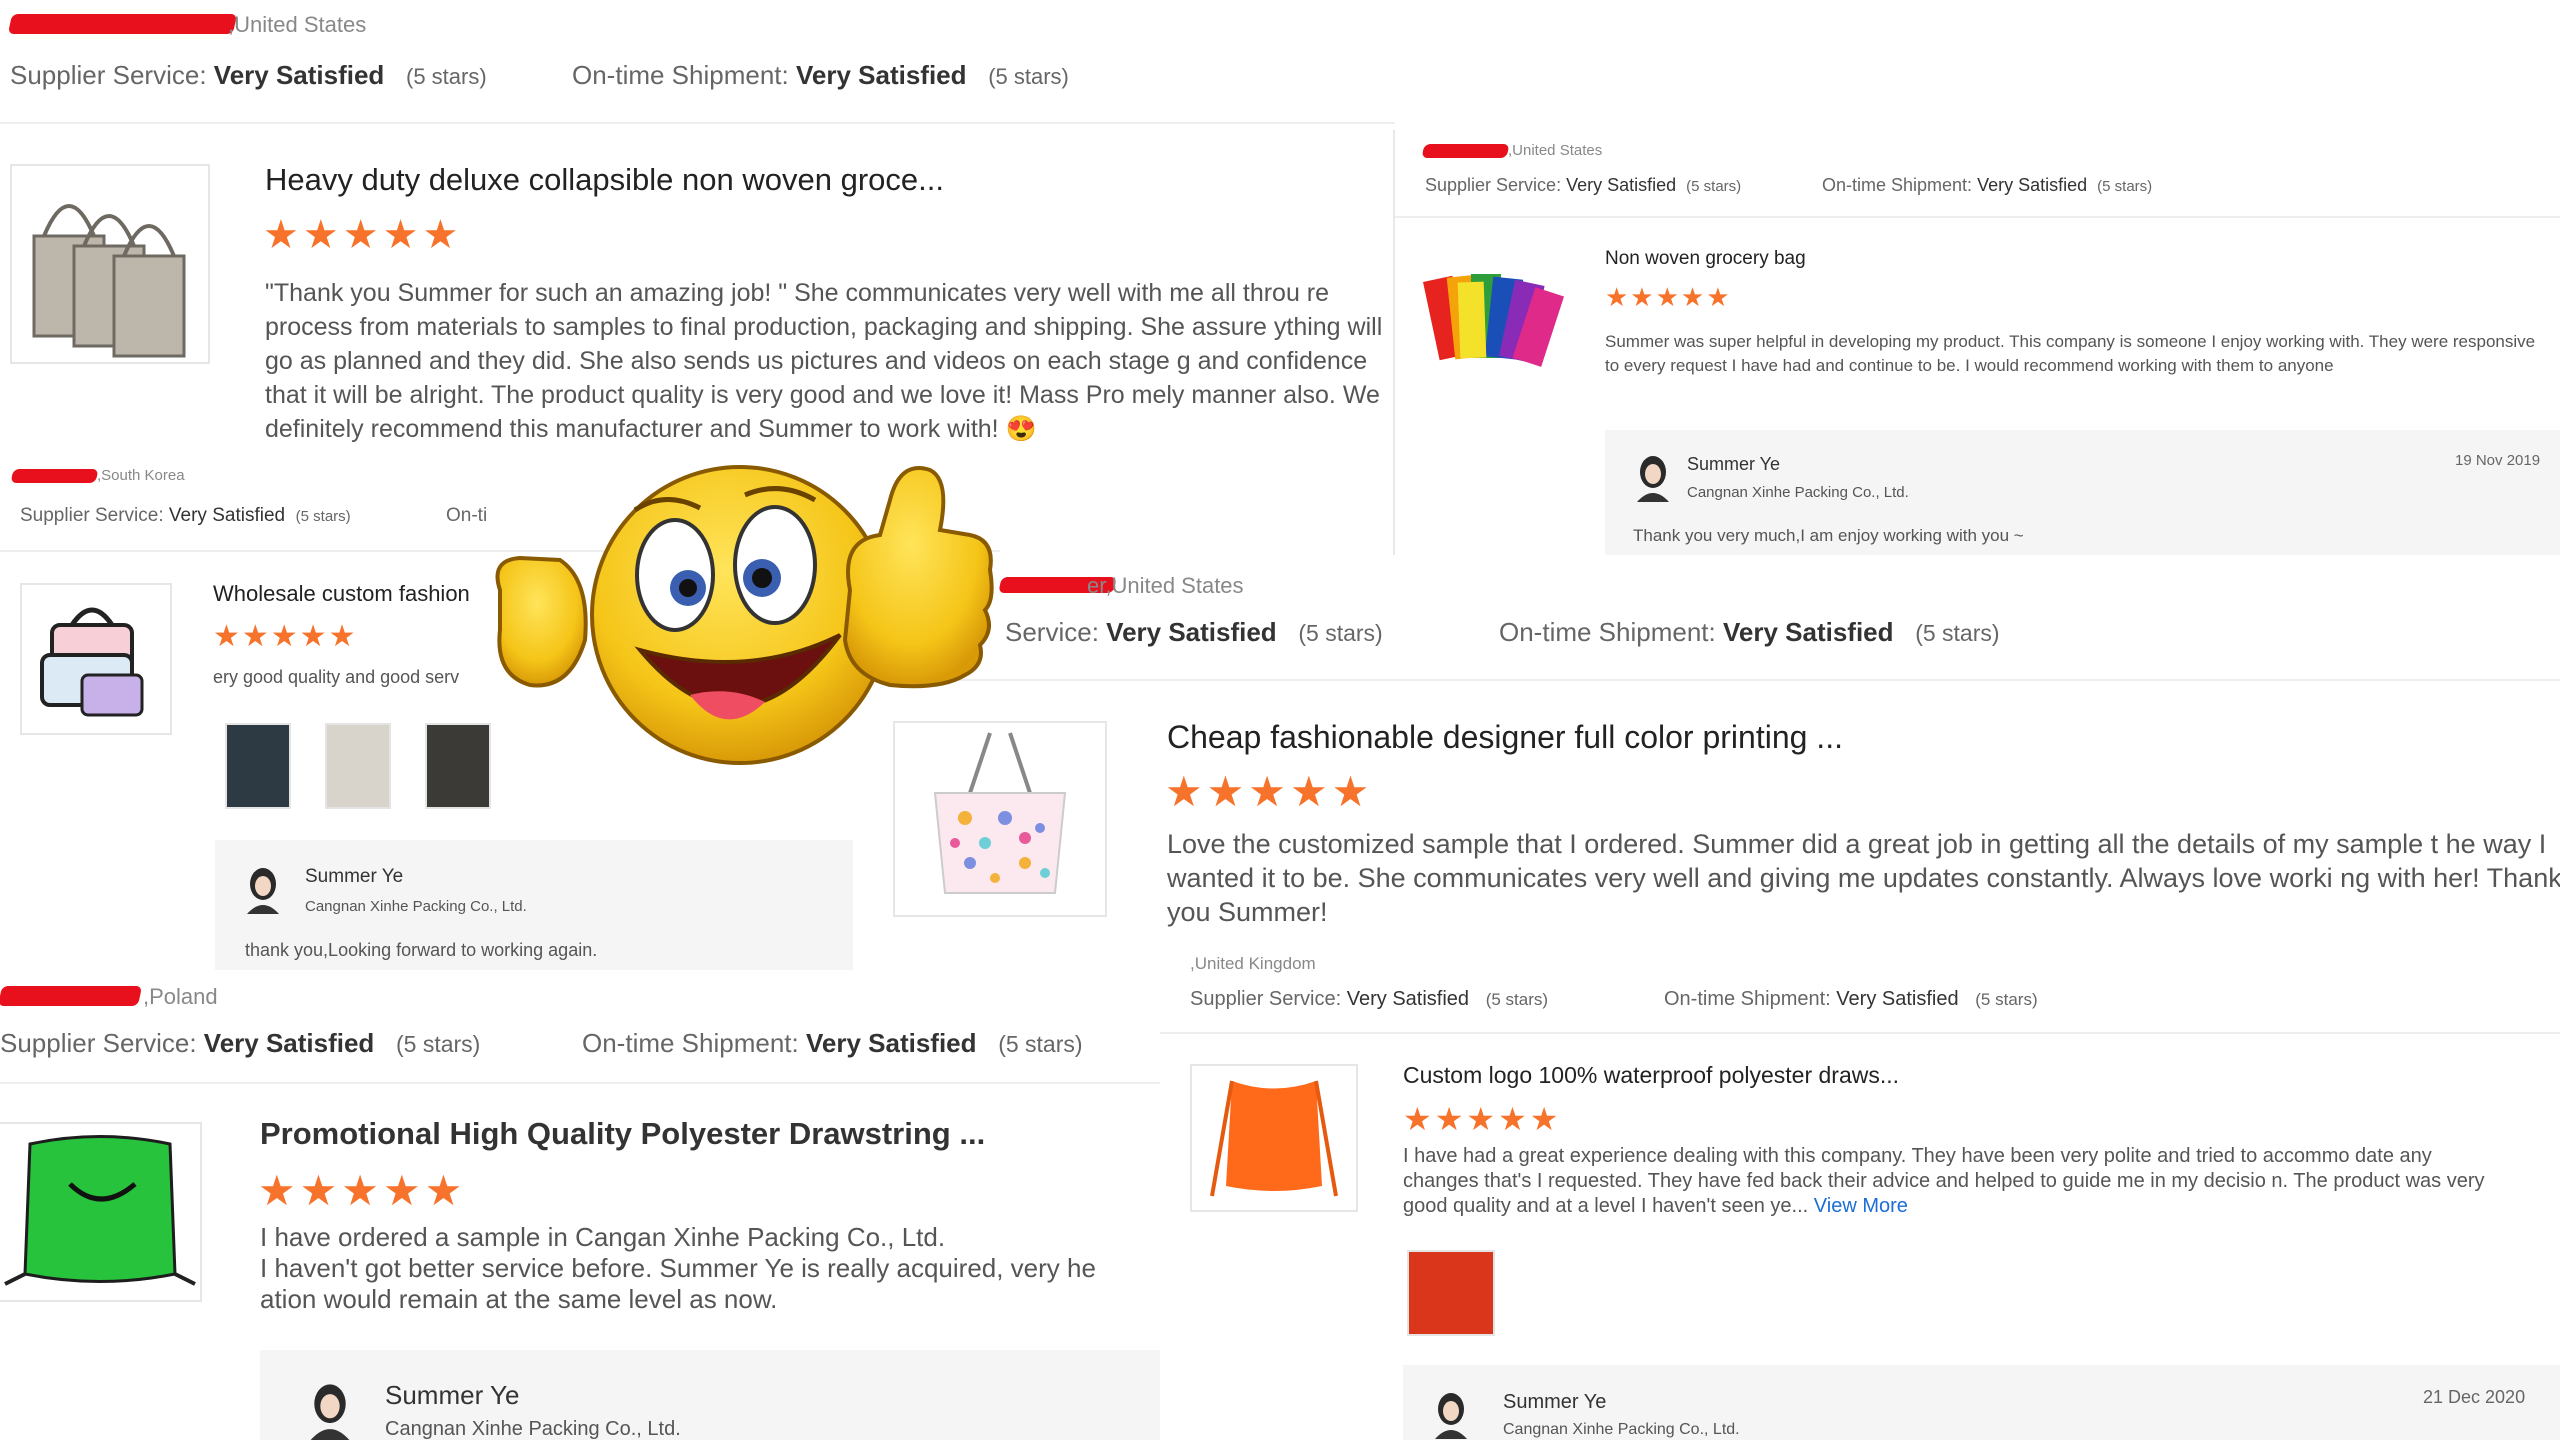 Image resolution: width=2560 pixels, height=1440 pixels. What do you see at coordinates (1194, 632) in the screenshot?
I see `service-rating: Service: Very Satisfied (5 stars)` at bounding box center [1194, 632].